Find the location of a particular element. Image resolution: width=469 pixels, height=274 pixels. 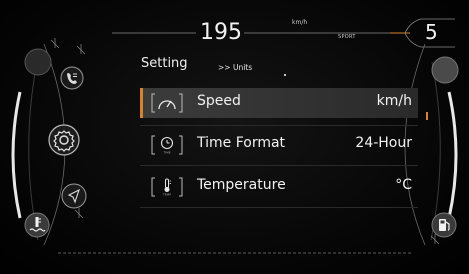

menu-item-speed: Speed km/h is located at coordinates (279, 103).